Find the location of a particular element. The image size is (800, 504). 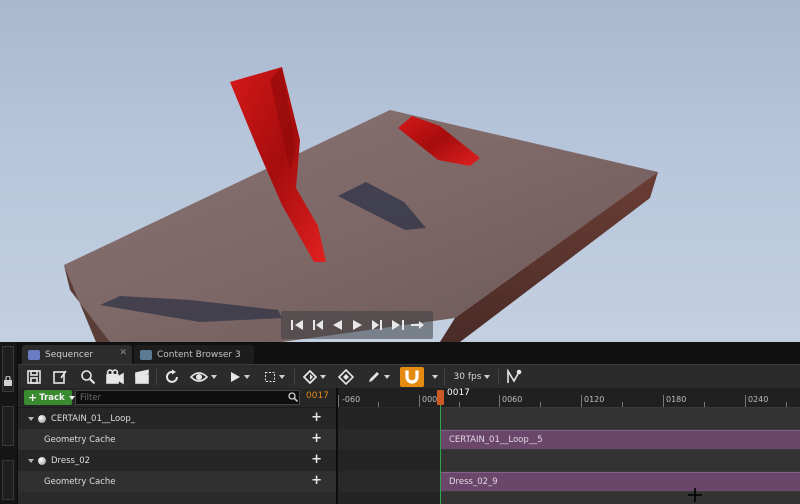

track-empty-space is located at coordinates (177, 498).